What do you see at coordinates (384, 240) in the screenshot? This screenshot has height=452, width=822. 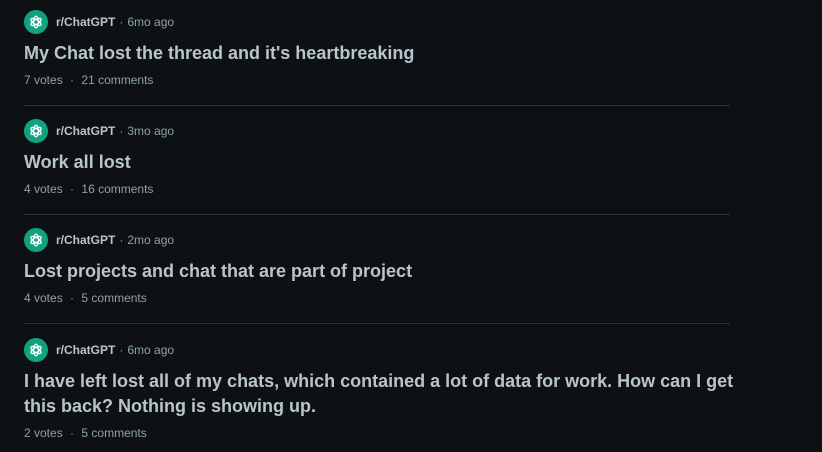 I see `post-meta: r/ChatGPT · 2mo ago` at bounding box center [384, 240].